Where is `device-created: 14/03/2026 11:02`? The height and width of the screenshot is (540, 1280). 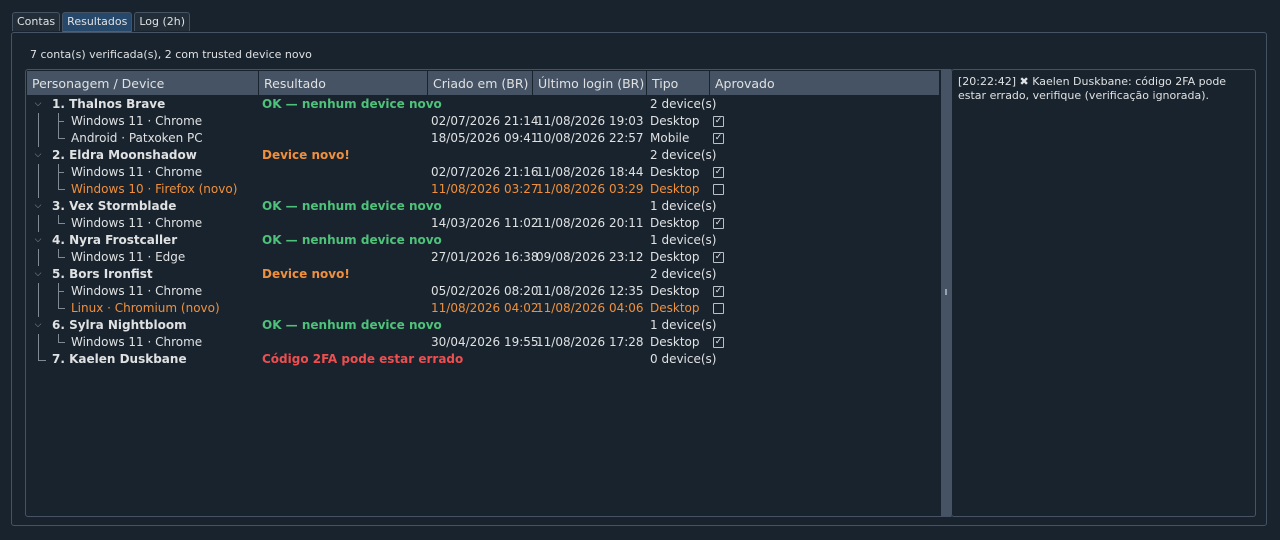 device-created: 14/03/2026 11:02 is located at coordinates (485, 223).